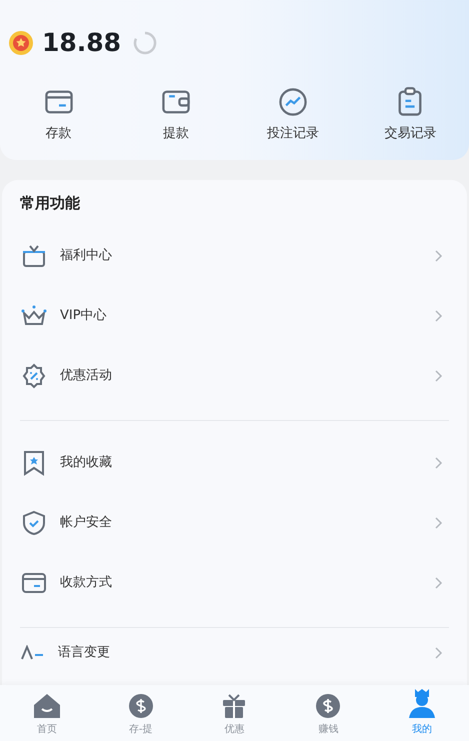 The width and height of the screenshot is (469, 741). Describe the element at coordinates (21, 43) in the screenshot. I see `coin-icon` at that location.